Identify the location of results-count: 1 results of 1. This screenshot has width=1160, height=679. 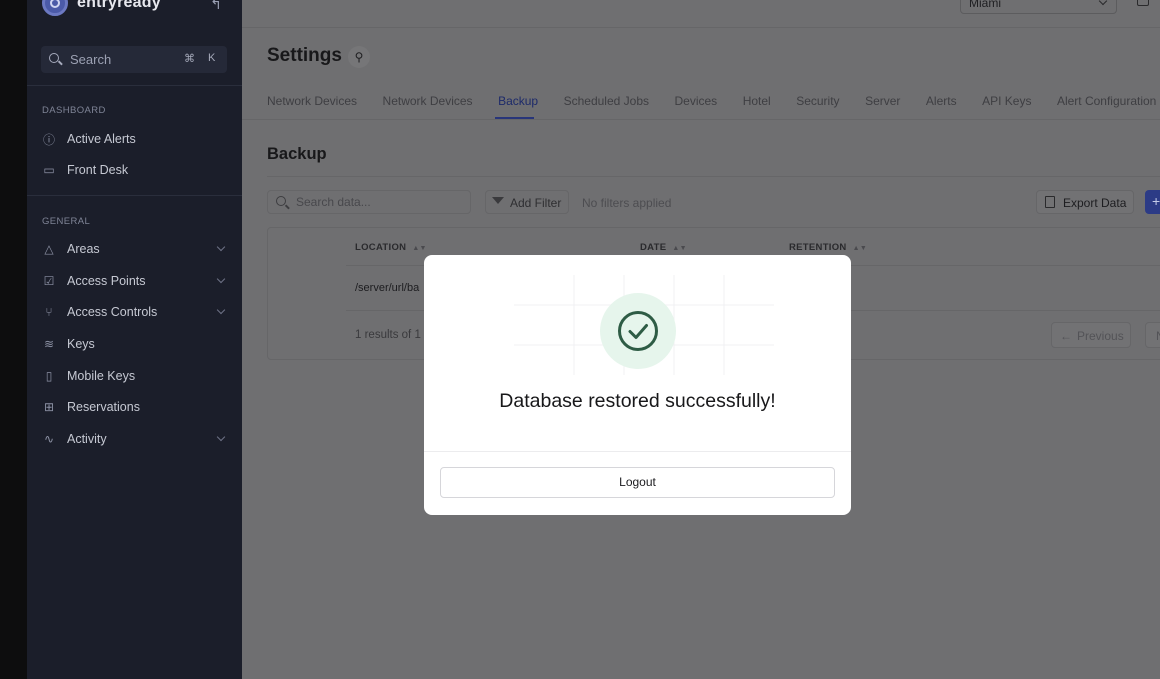
(388, 335).